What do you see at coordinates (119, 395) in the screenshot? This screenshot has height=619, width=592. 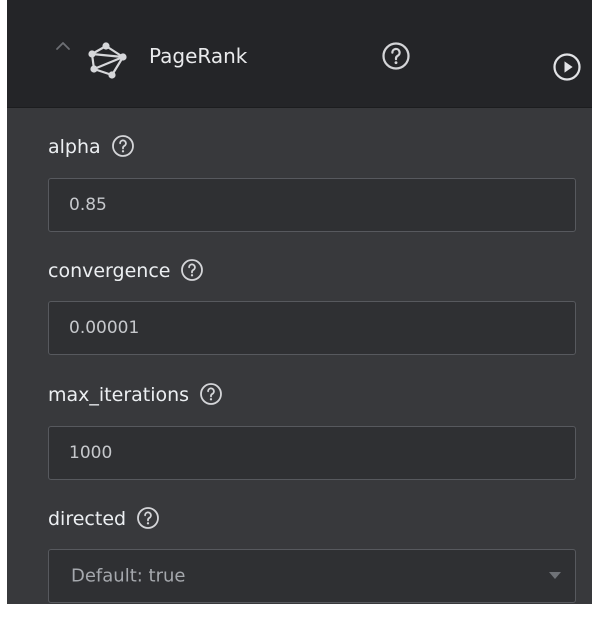 I see `param-name: max_iterations` at bounding box center [119, 395].